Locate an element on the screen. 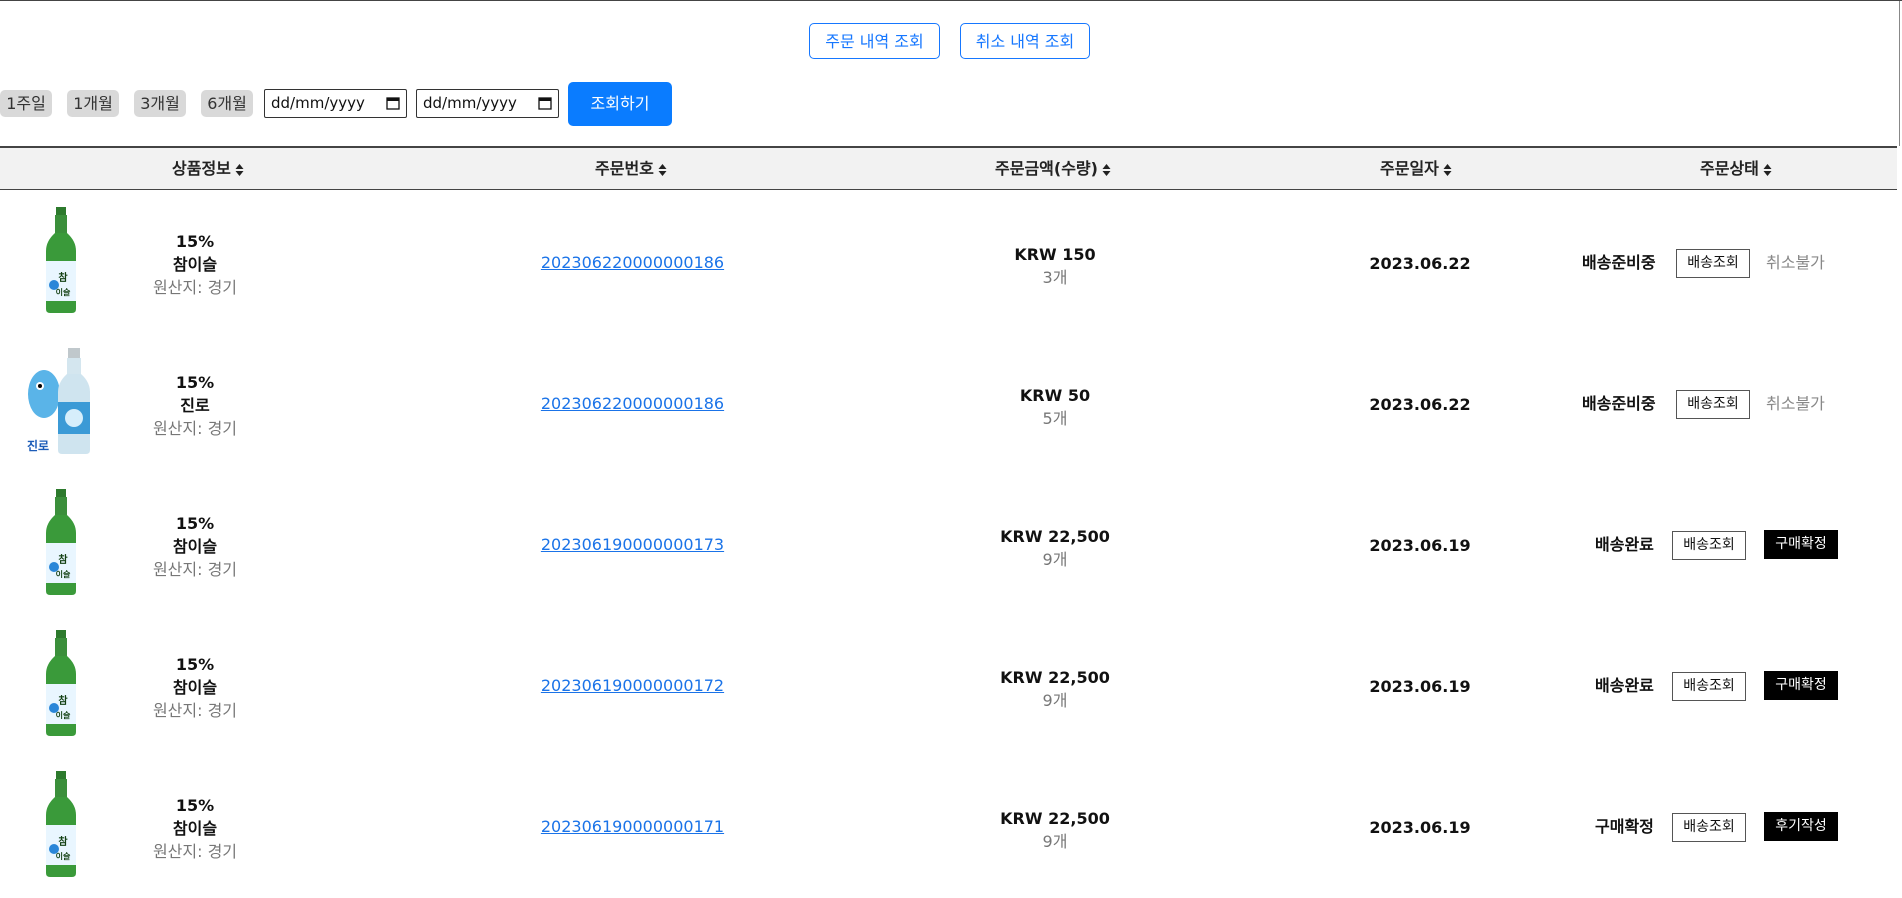 The height and width of the screenshot is (898, 1902). header-product-info: 상품정보 is located at coordinates (208, 170).